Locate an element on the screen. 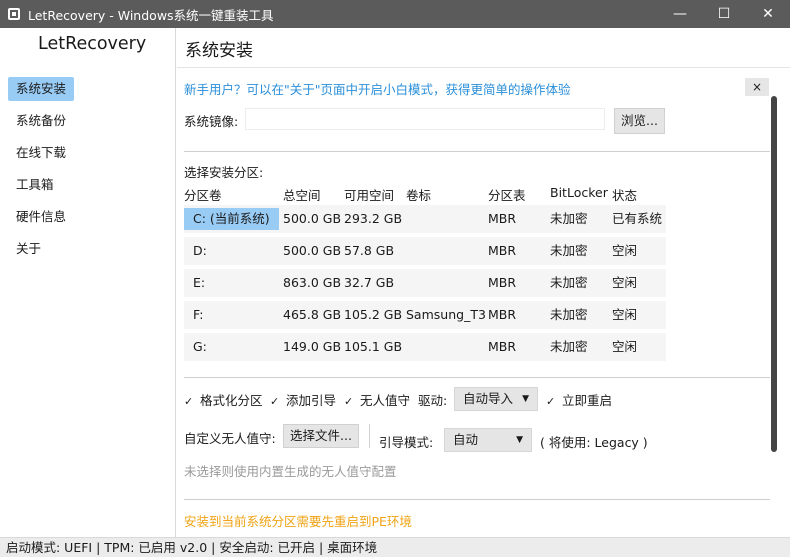 The image size is (790, 557). cell-volume: F: is located at coordinates (198, 314).